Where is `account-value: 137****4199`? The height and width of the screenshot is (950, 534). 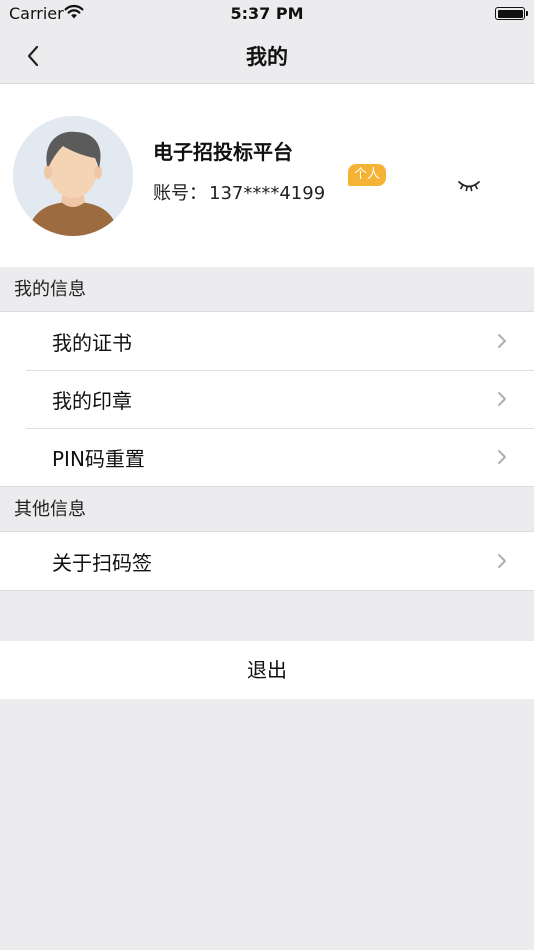 account-value: 137****4199 is located at coordinates (267, 193).